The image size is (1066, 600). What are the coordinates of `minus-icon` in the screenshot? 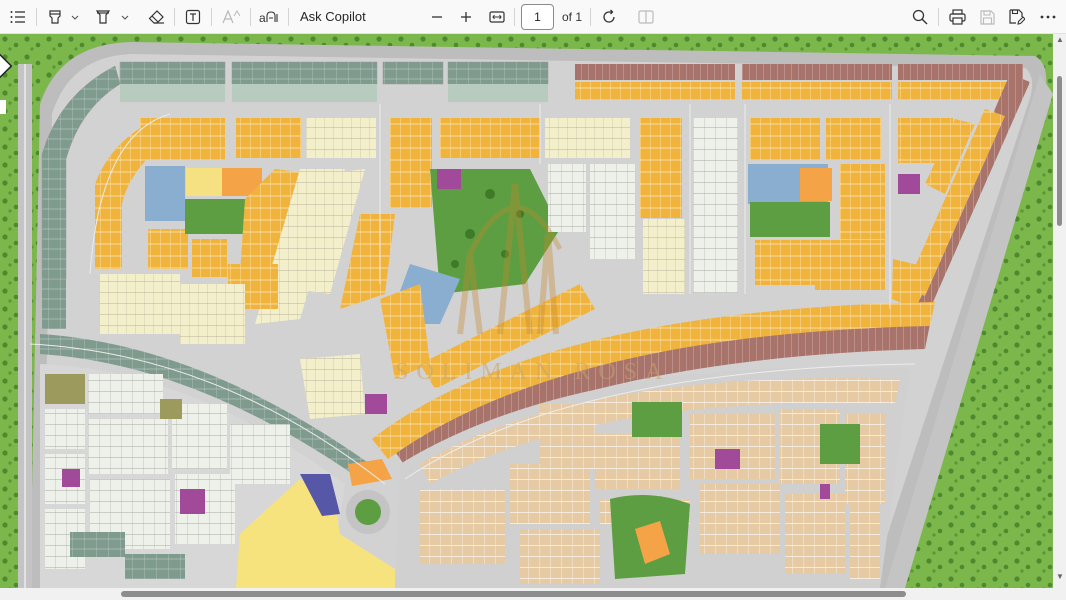 It's located at (437, 17).